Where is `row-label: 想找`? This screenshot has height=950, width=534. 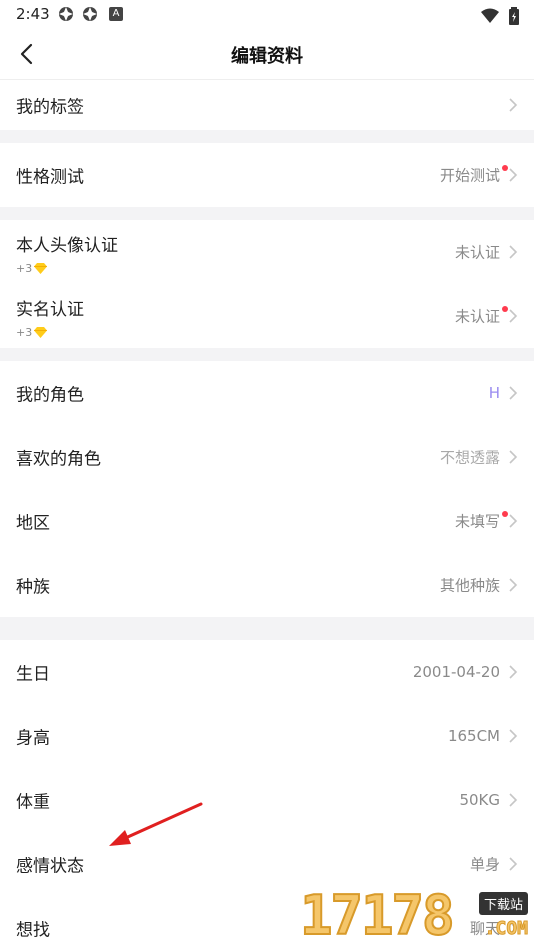 row-label: 想找 is located at coordinates (33, 930).